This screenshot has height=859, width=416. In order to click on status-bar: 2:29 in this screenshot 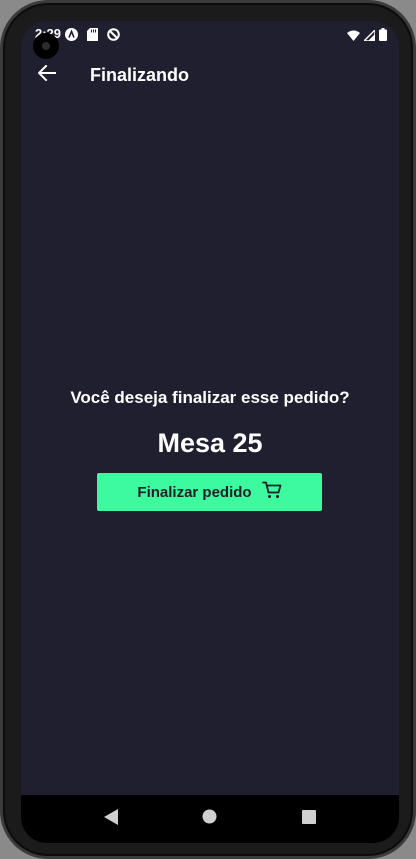, I will do `click(210, 40)`.